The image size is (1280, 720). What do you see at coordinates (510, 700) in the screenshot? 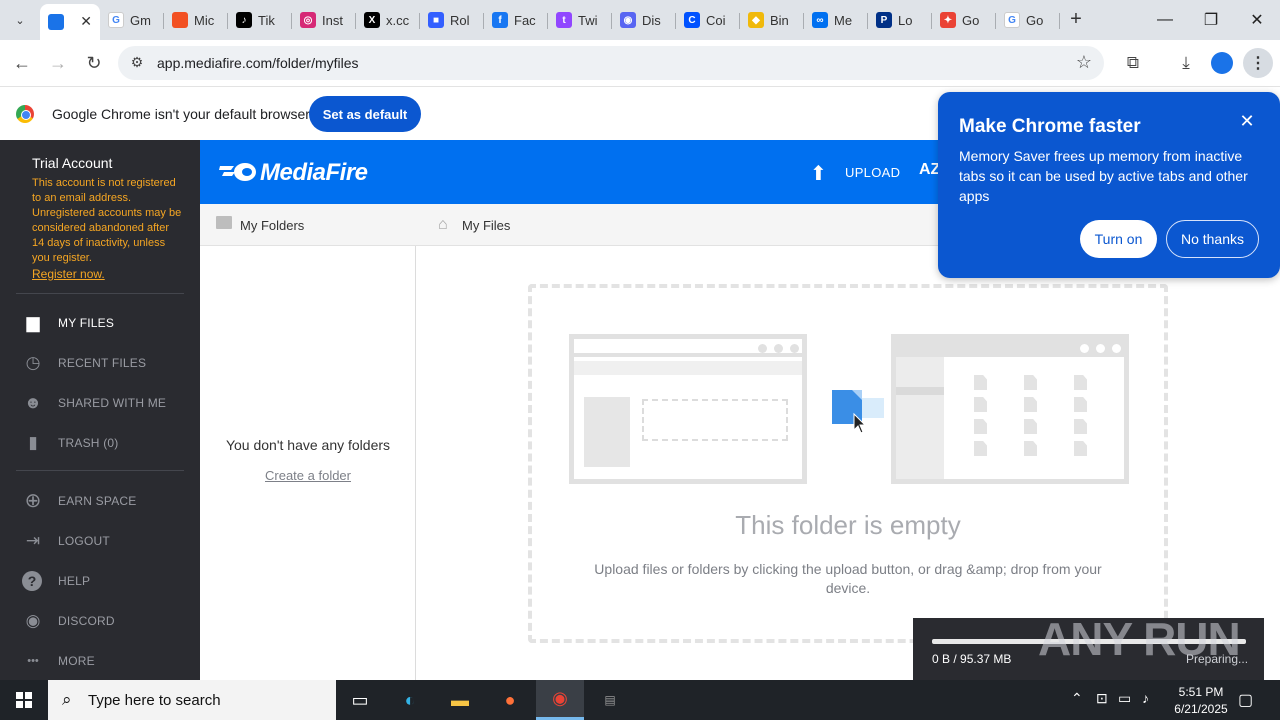
I see `firefox-icon: ●` at bounding box center [510, 700].